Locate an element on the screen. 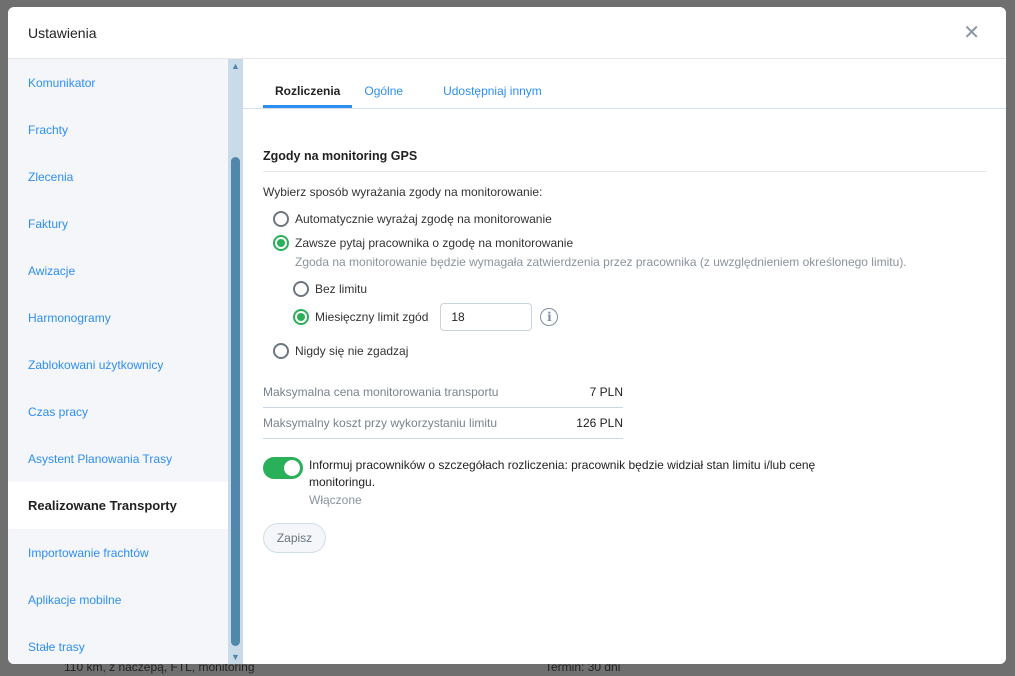 This screenshot has width=1015, height=676. sidebar-scrollbar: ▲ ▼ is located at coordinates (235, 361).